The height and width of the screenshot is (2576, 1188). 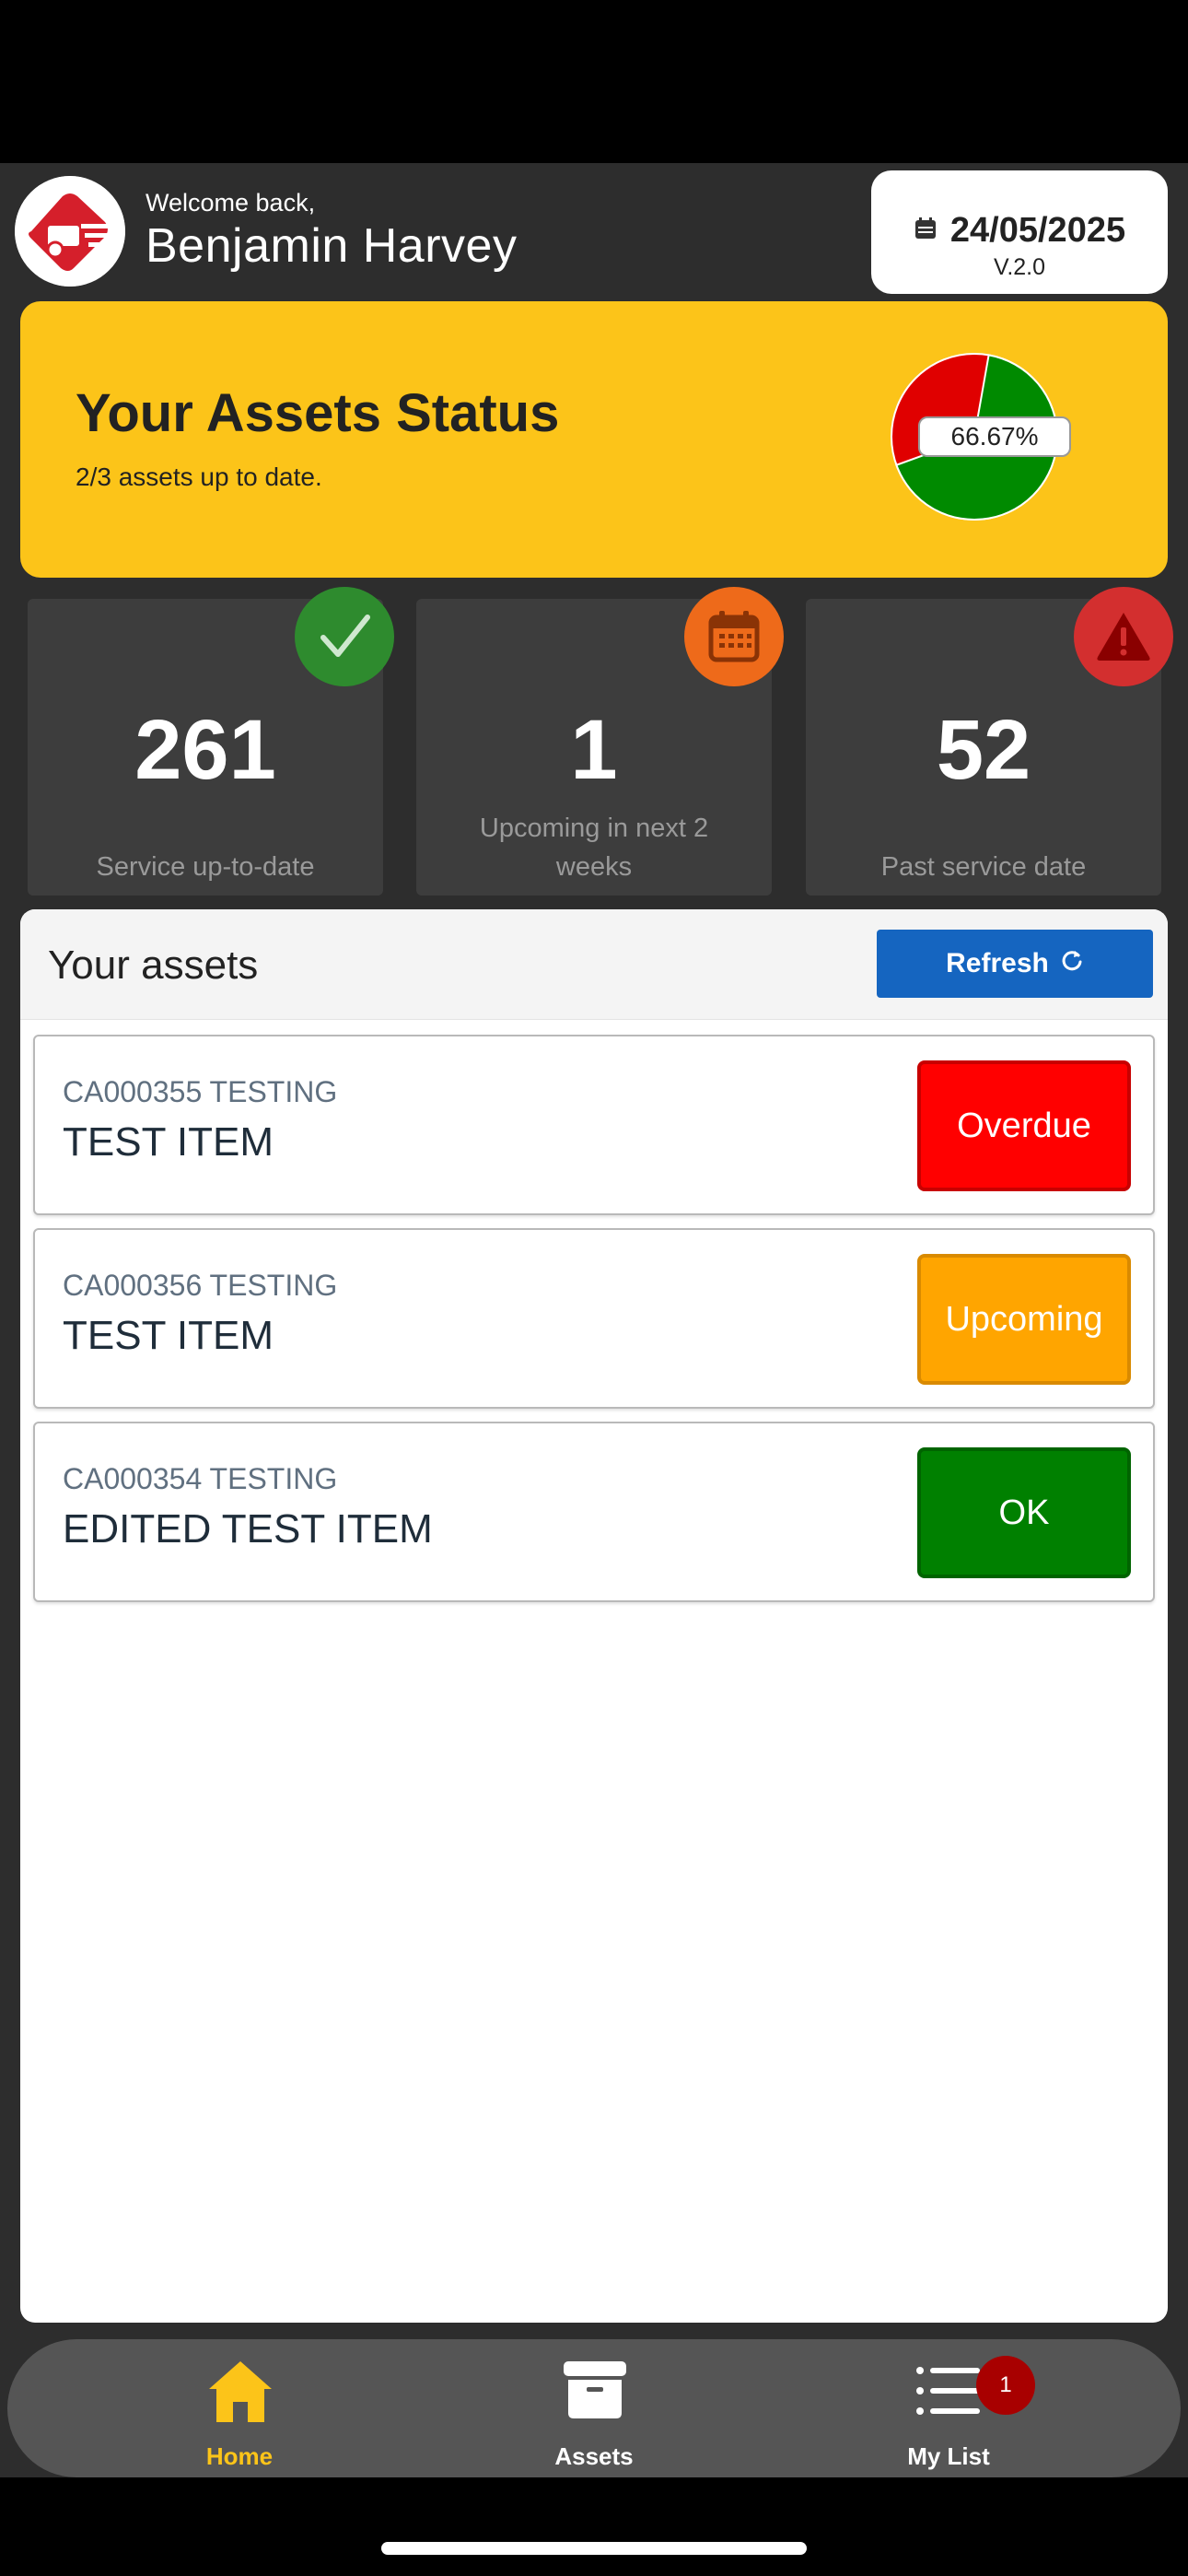 What do you see at coordinates (344, 636) in the screenshot?
I see `check-icon` at bounding box center [344, 636].